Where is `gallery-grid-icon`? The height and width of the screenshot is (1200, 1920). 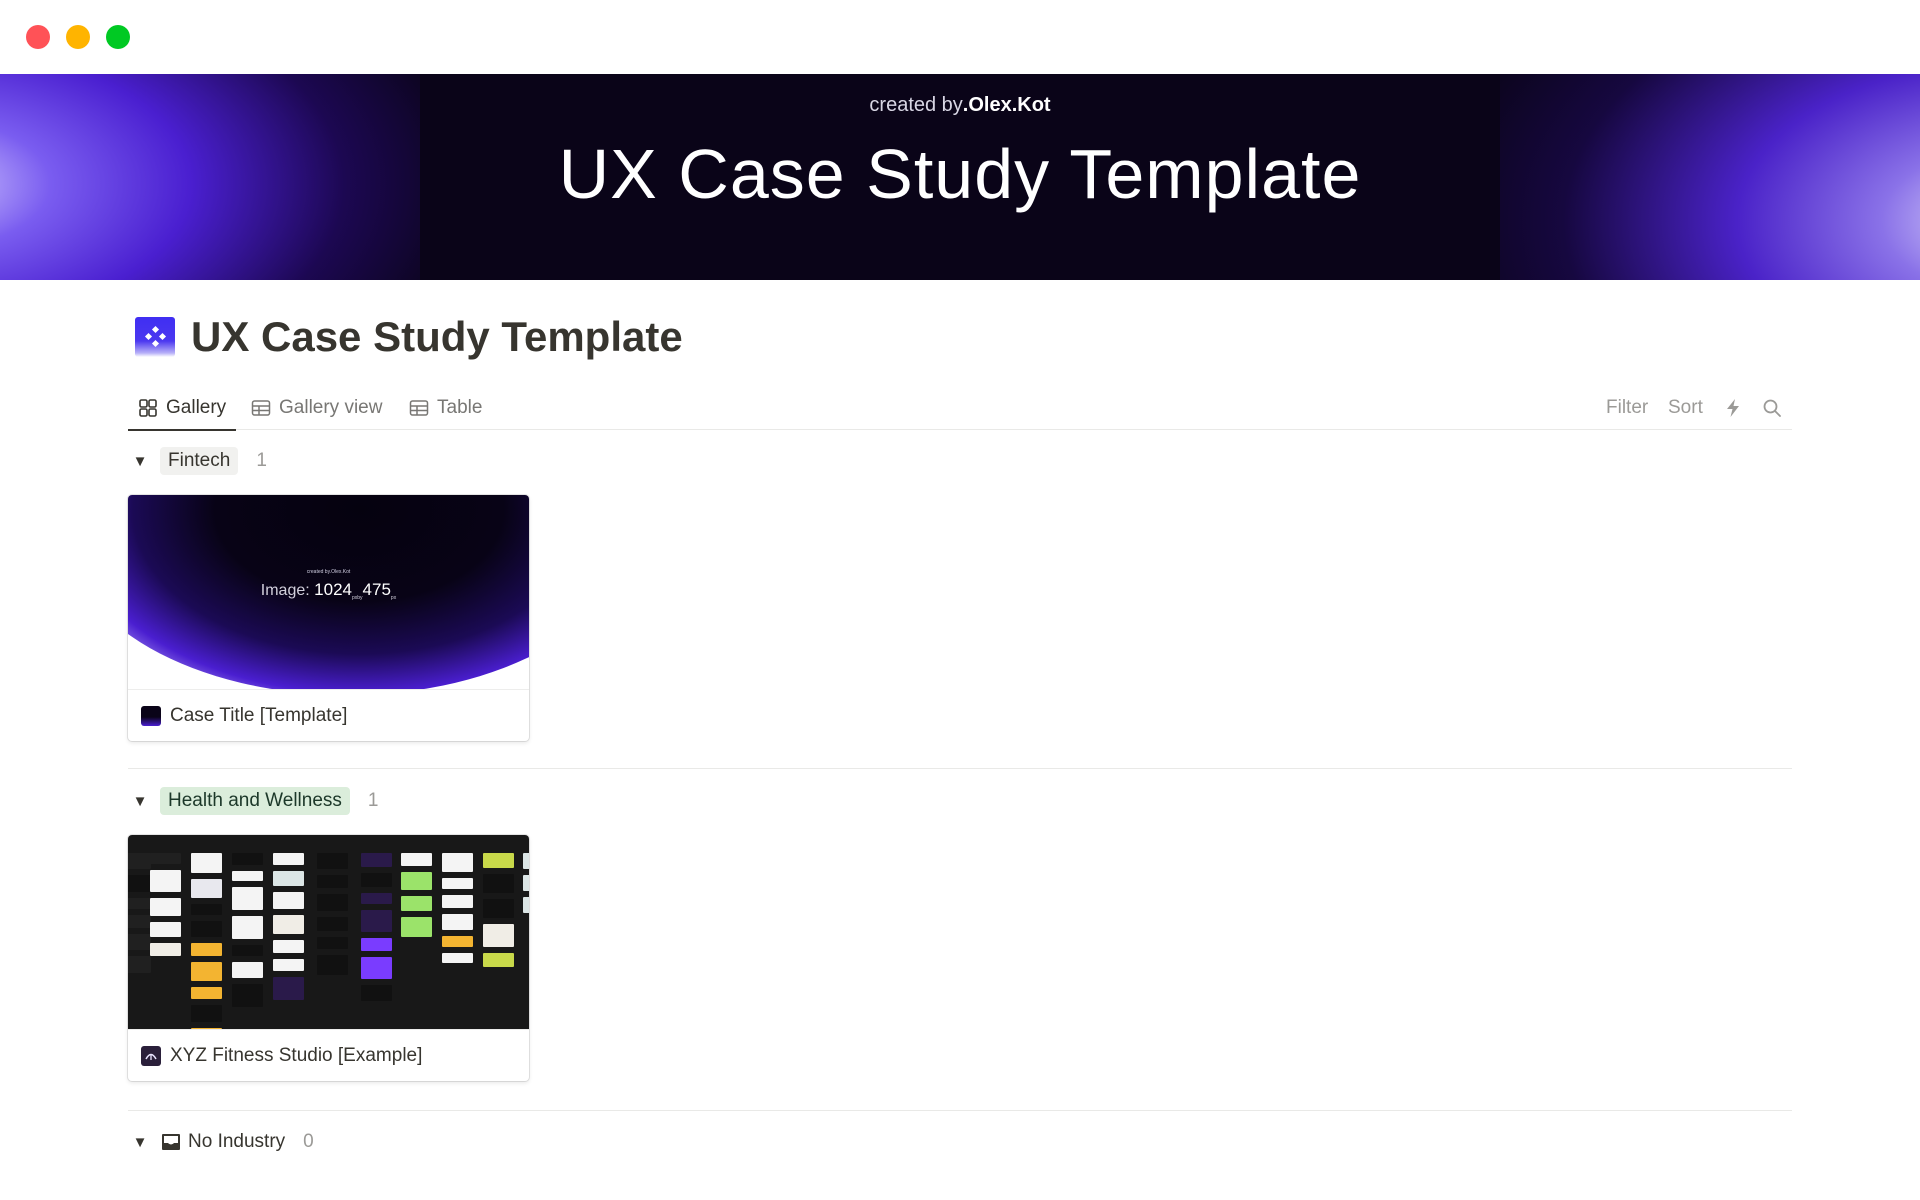
gallery-grid-icon is located at coordinates (148, 408).